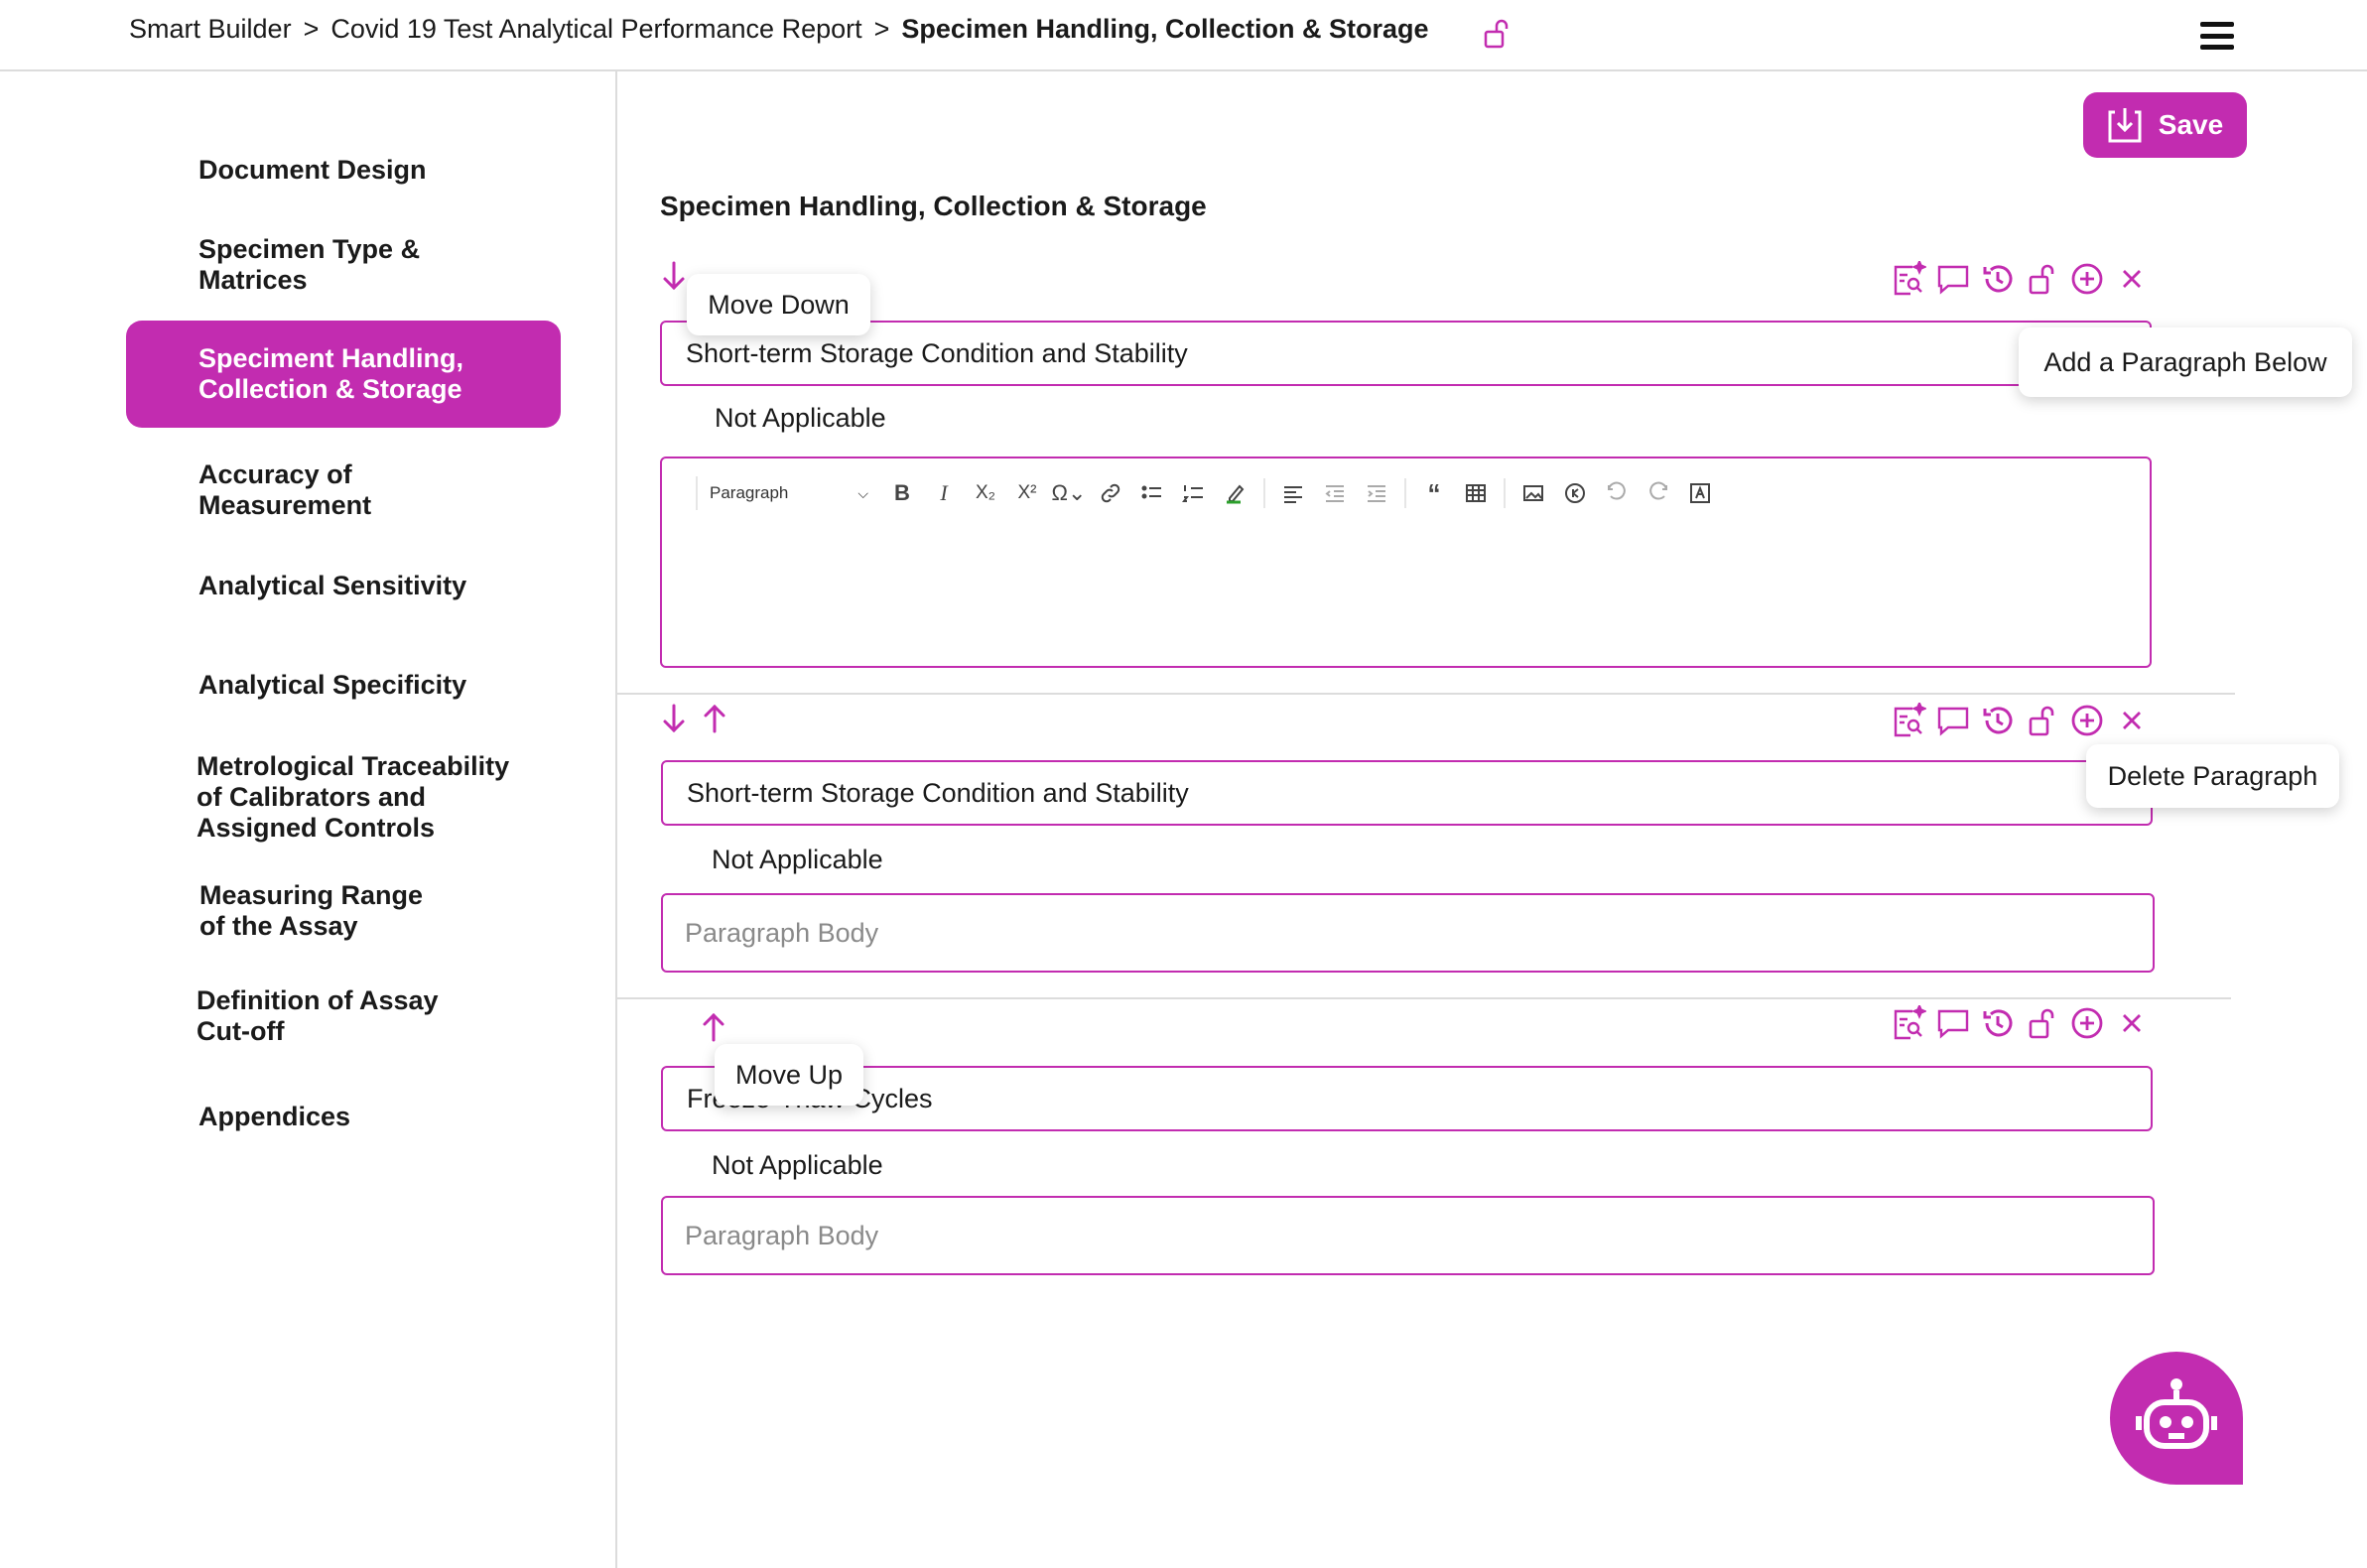 This screenshot has height=1568, width=2367. Describe the element at coordinates (2125, 125) in the screenshot. I see `save-download-icon` at that location.